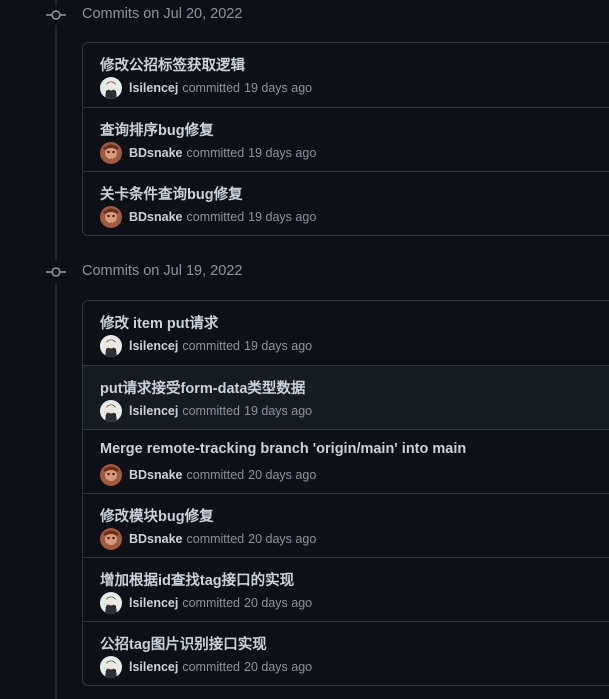 Image resolution: width=609 pixels, height=699 pixels. I want to click on group-header-jul-19: Commits on Jul 19, 2022, so click(162, 271).